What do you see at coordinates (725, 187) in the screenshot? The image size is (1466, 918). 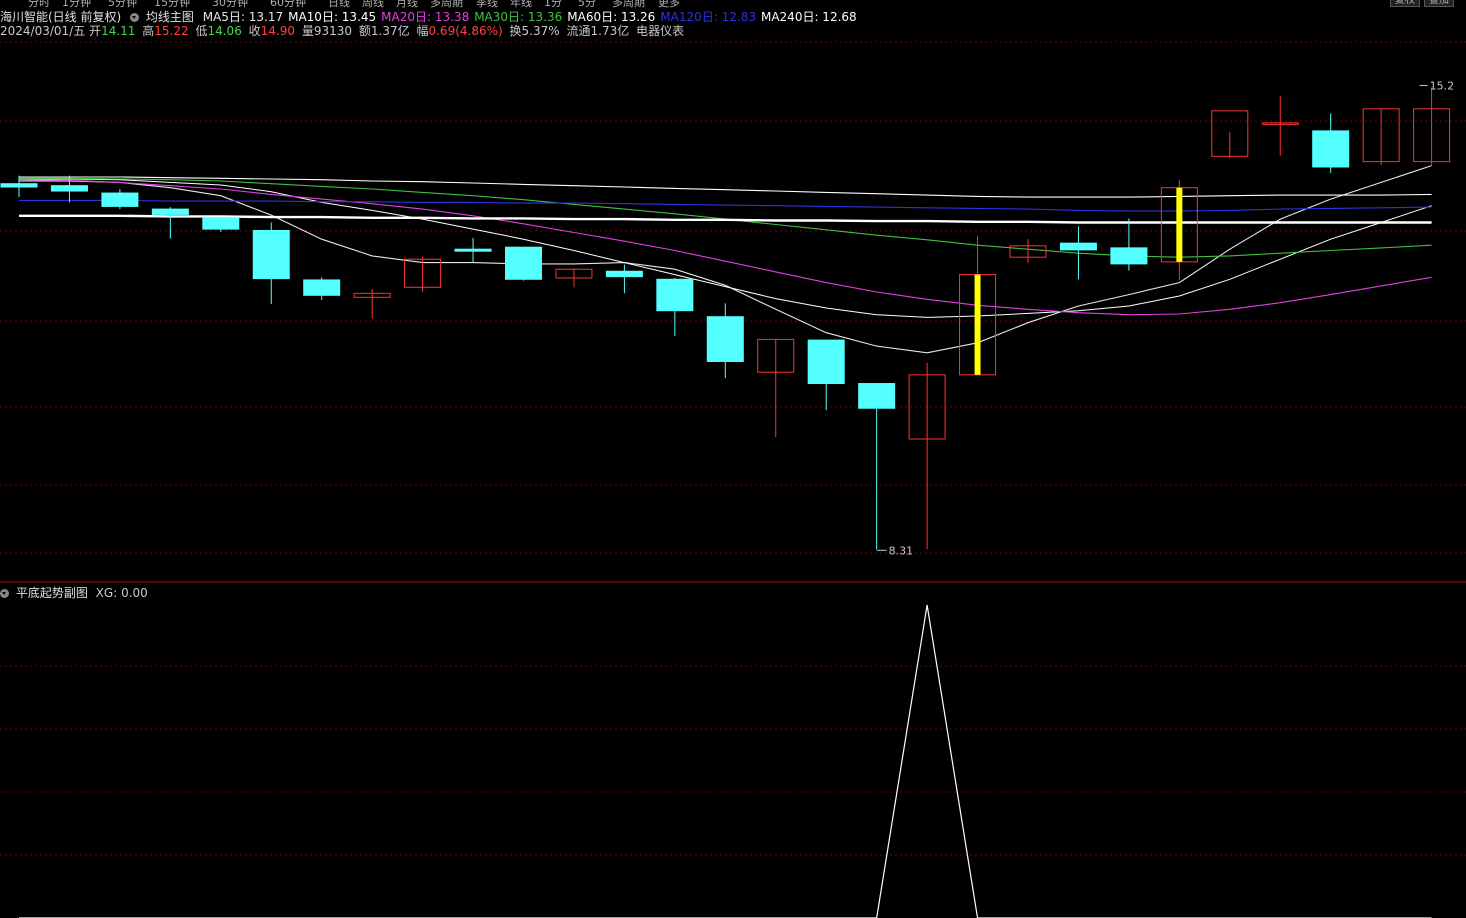 I see `ma-line-ma60` at bounding box center [725, 187].